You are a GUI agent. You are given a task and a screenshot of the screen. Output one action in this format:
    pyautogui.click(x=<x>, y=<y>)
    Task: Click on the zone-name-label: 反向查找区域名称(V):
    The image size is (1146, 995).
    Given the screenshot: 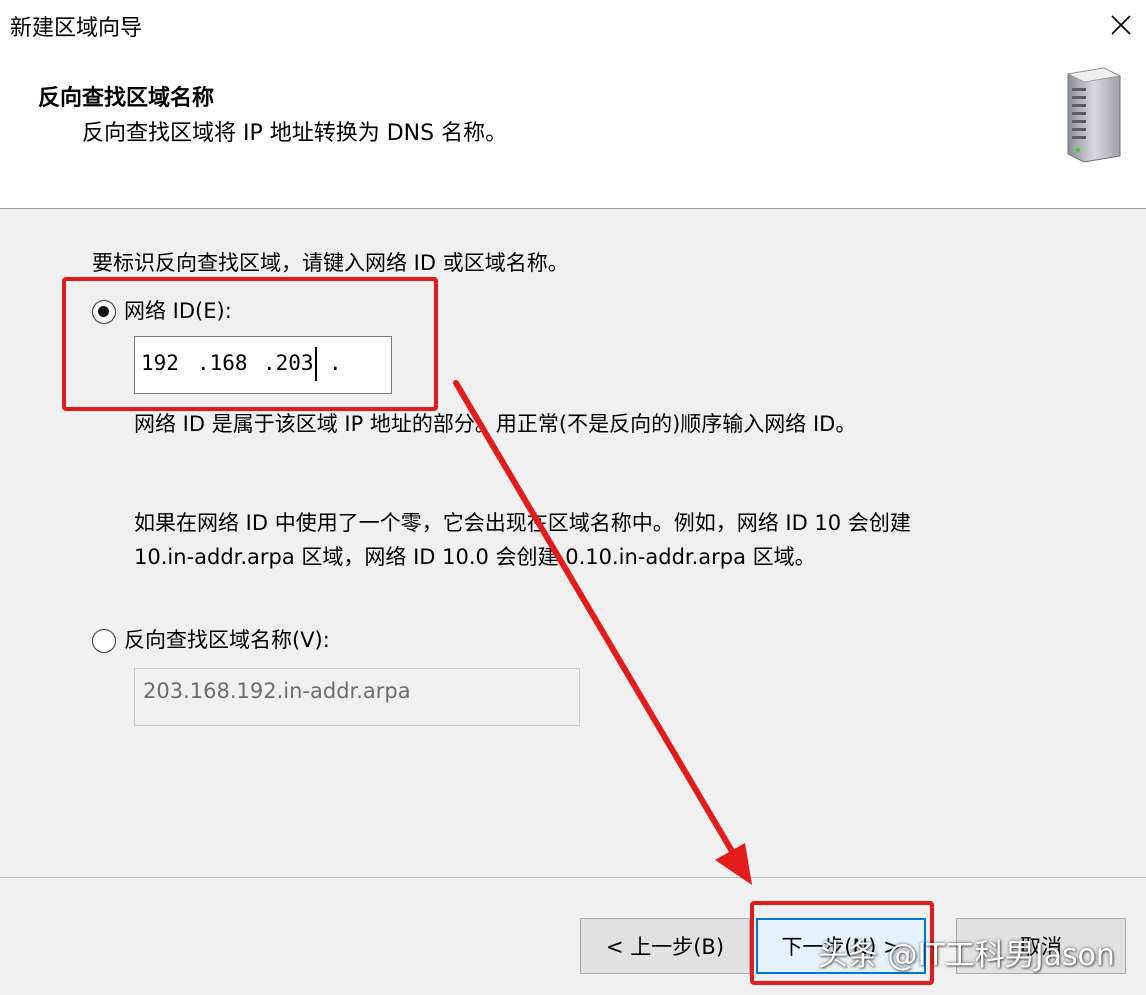 What is the action you would take?
    pyautogui.click(x=227, y=639)
    